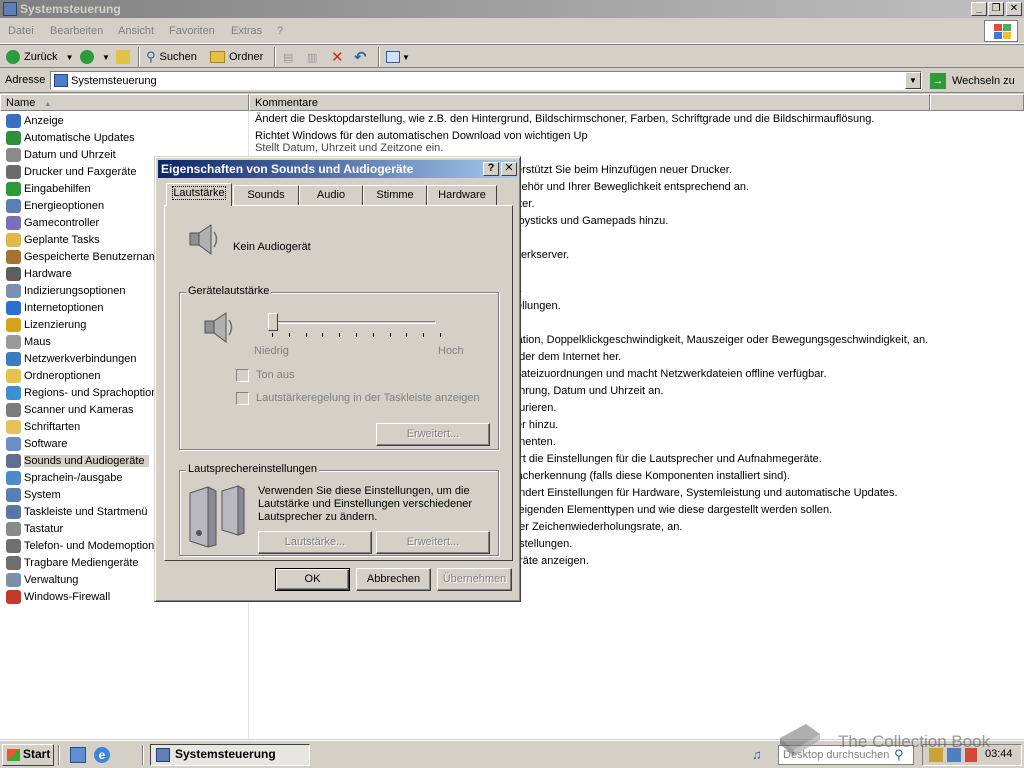 The height and width of the screenshot is (768, 1024). What do you see at coordinates (70, 9) in the screenshot?
I see `window-title: Systemsteuerung` at bounding box center [70, 9].